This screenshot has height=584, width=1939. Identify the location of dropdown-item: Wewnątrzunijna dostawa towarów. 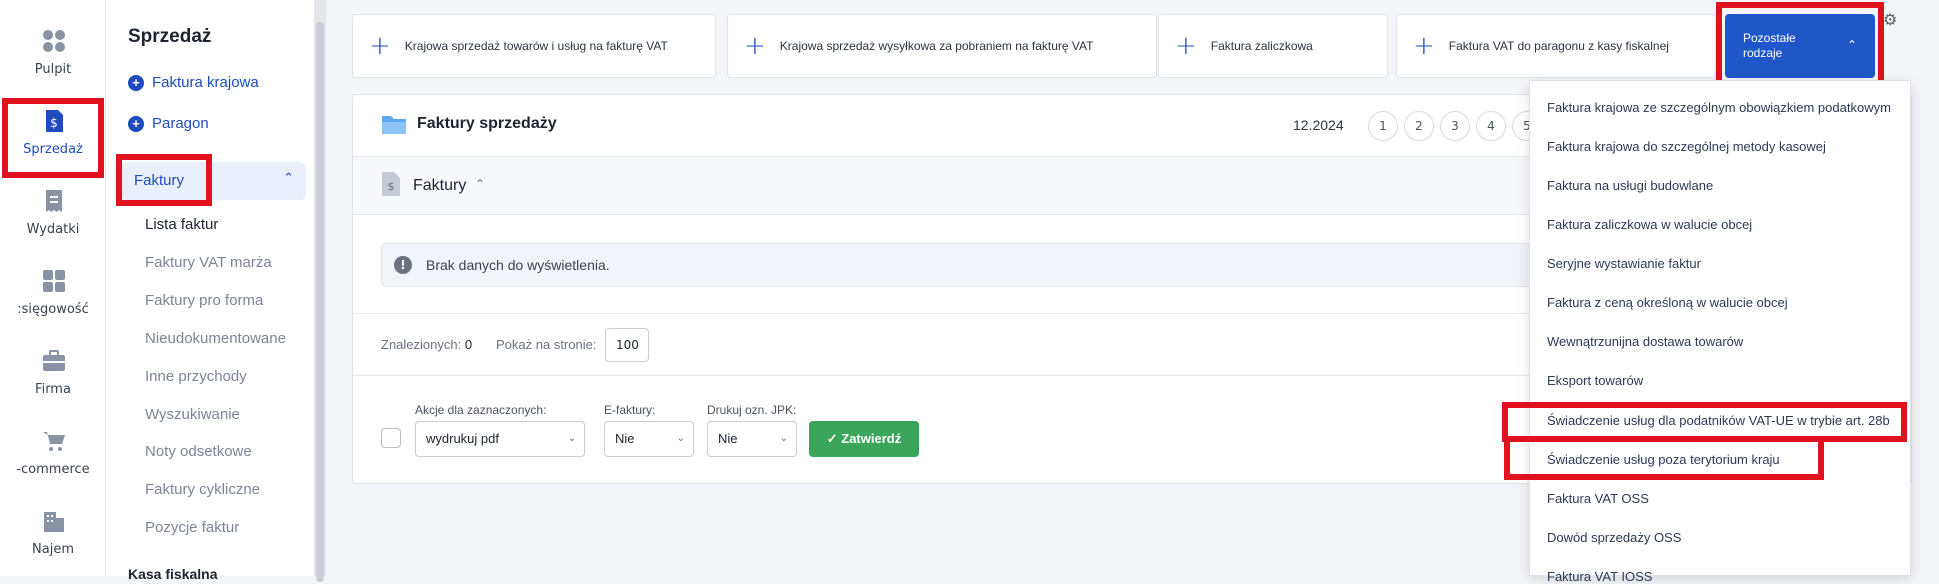
(1645, 341).